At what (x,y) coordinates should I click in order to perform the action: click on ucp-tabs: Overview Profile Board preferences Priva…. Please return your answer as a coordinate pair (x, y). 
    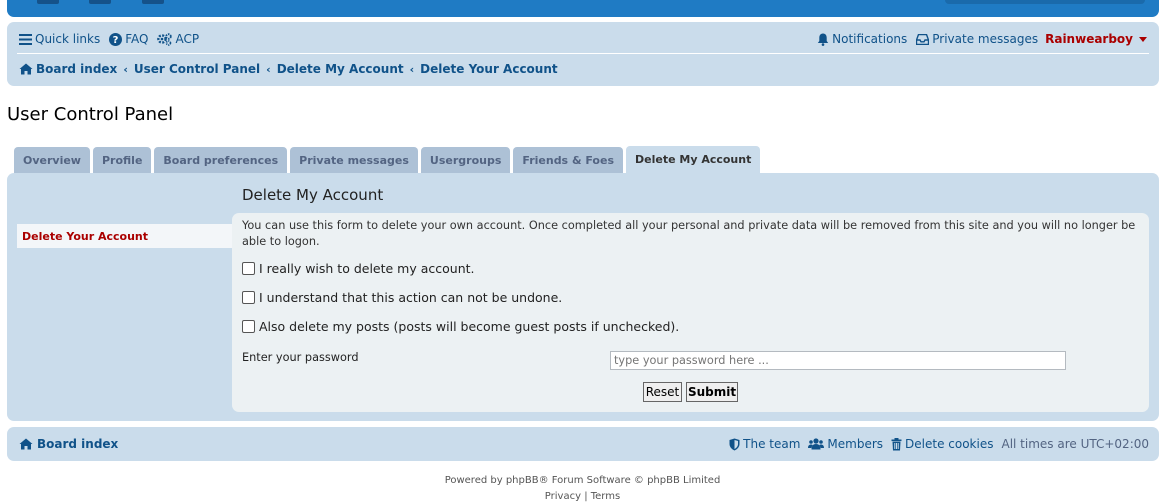
    Looking at the image, I should click on (388, 159).